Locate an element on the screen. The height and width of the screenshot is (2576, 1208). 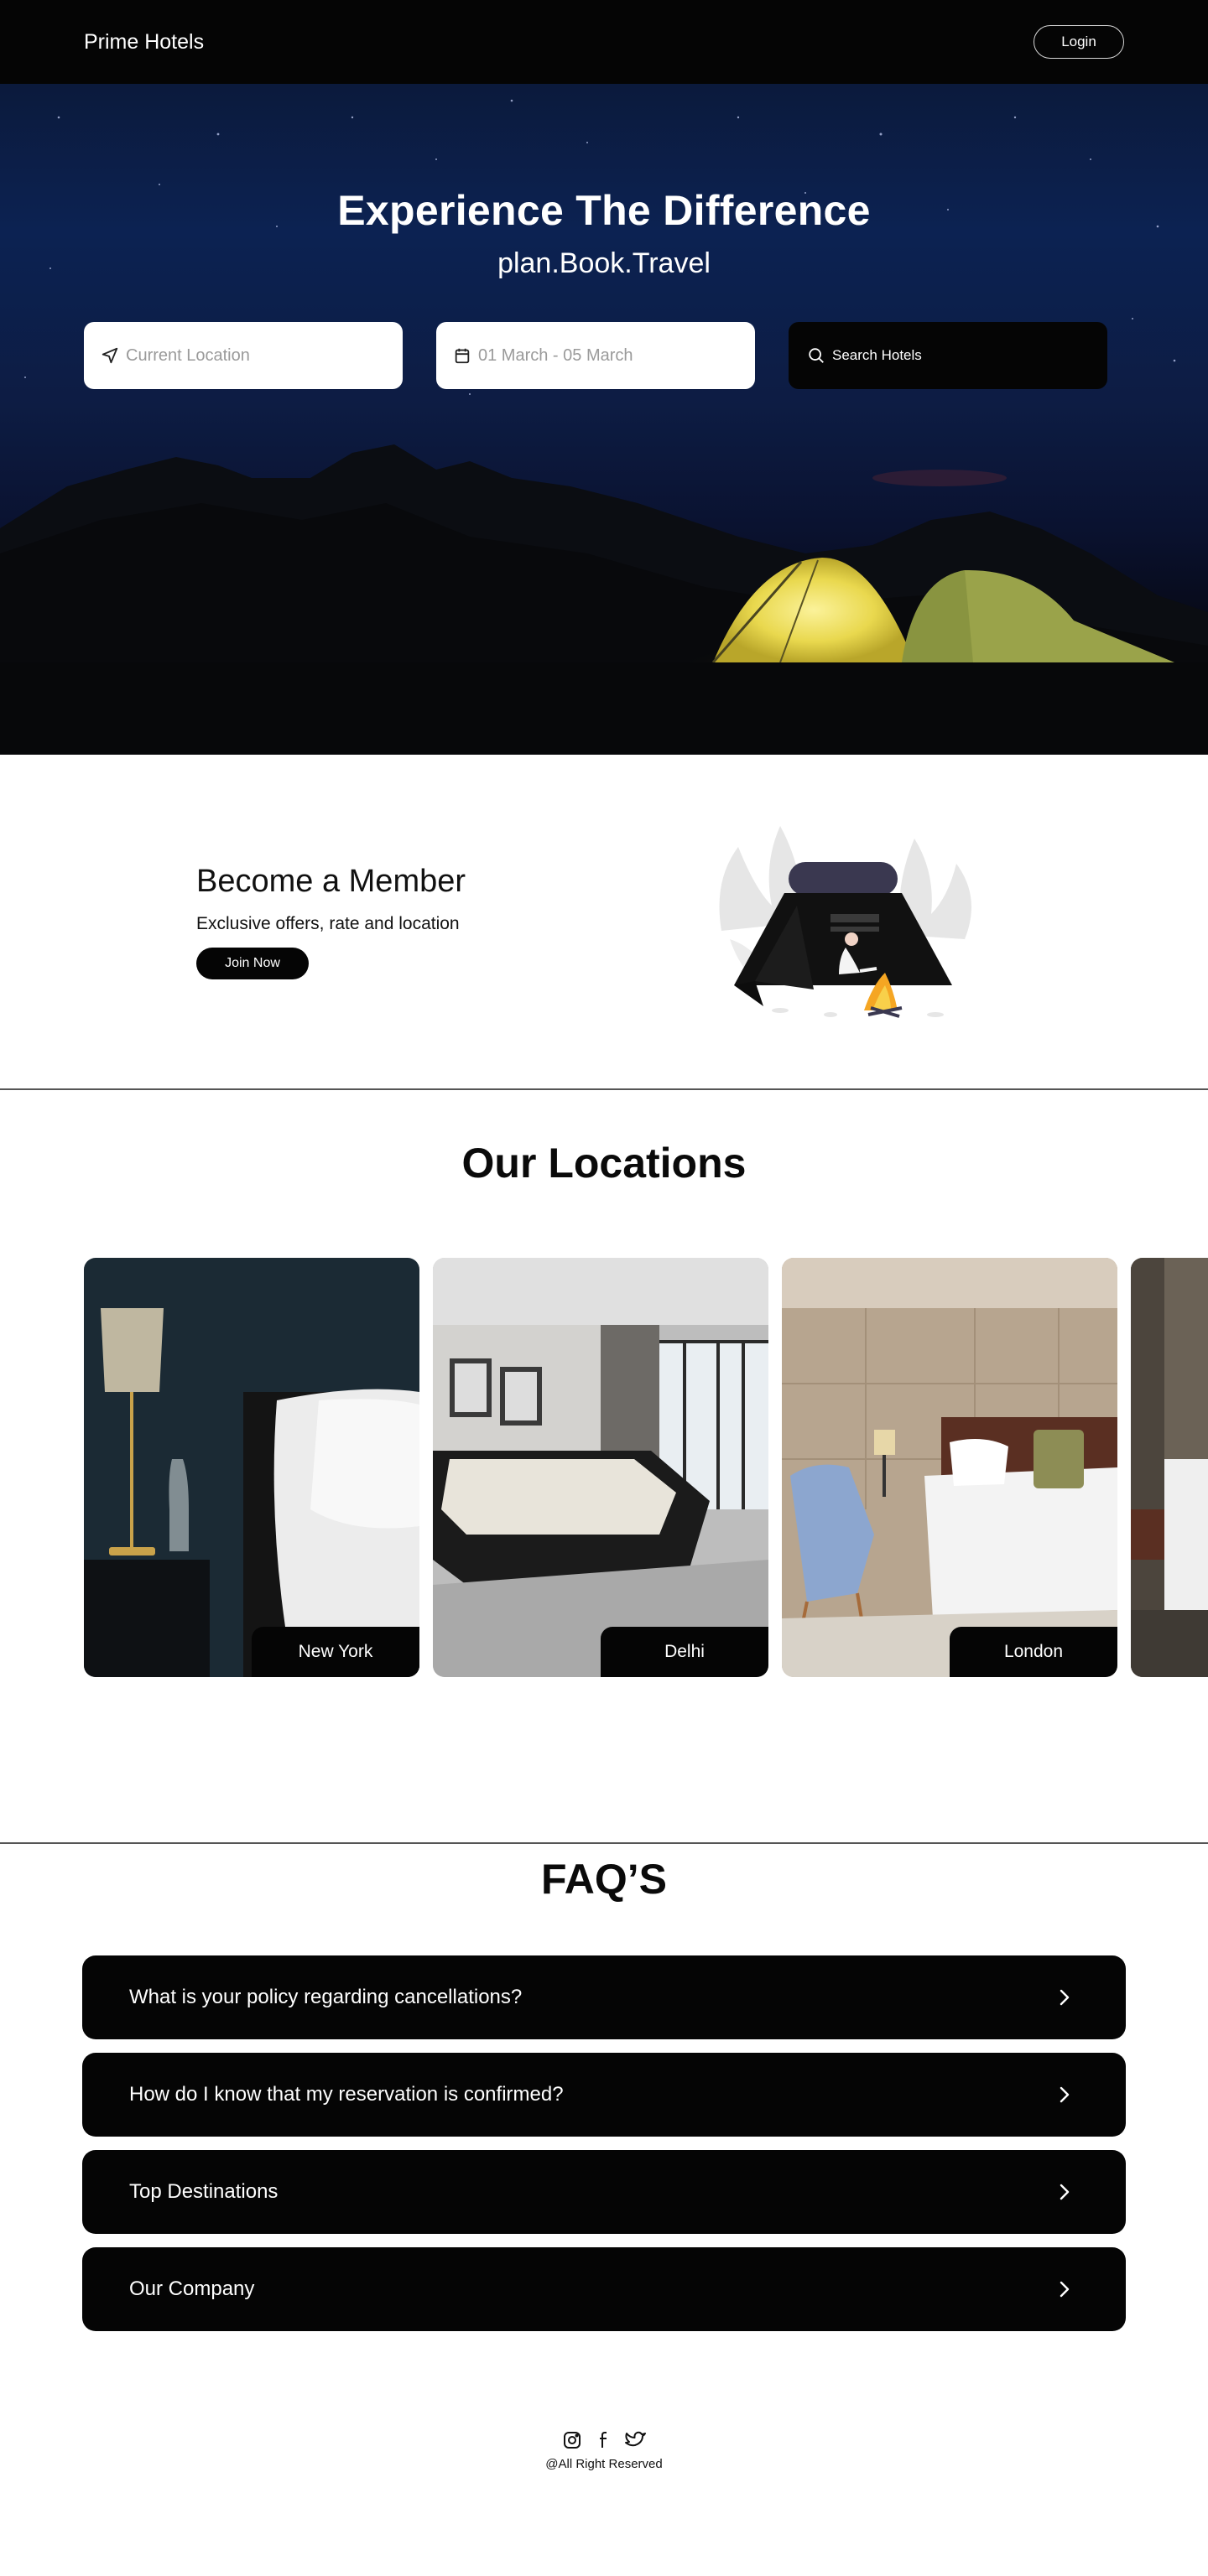
search-icon is located at coordinates (816, 355).